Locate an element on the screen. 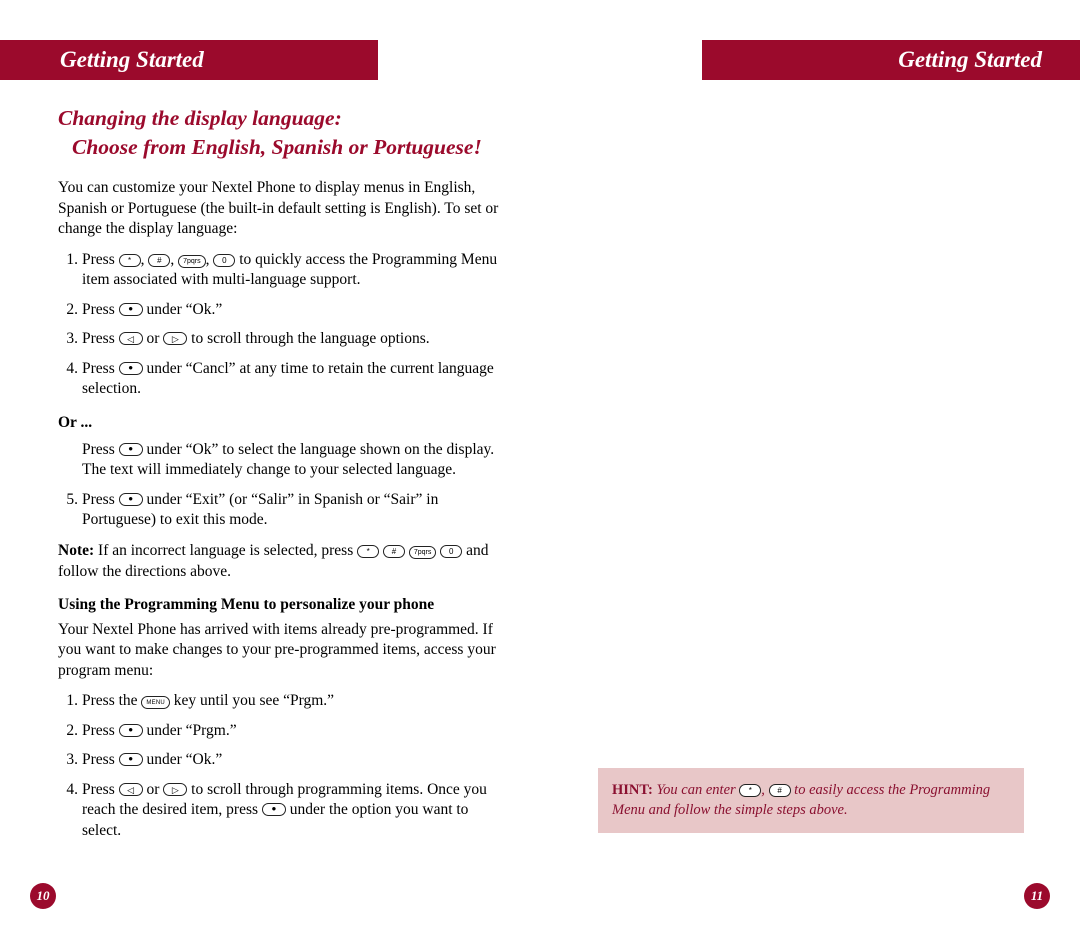 The height and width of the screenshot is (937, 1080). step-item: 3. Press • under “Ok.” is located at coordinates (284, 760).